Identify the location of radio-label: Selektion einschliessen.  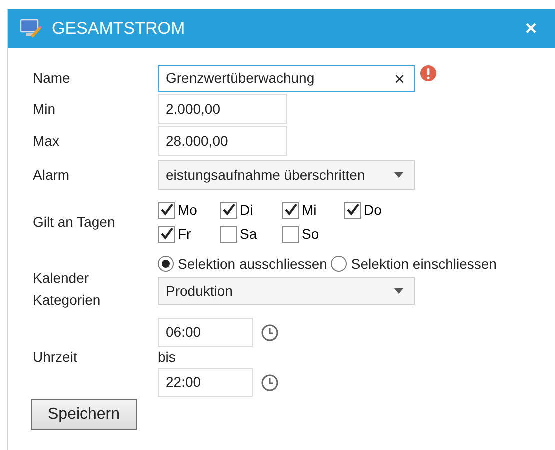
(424, 264).